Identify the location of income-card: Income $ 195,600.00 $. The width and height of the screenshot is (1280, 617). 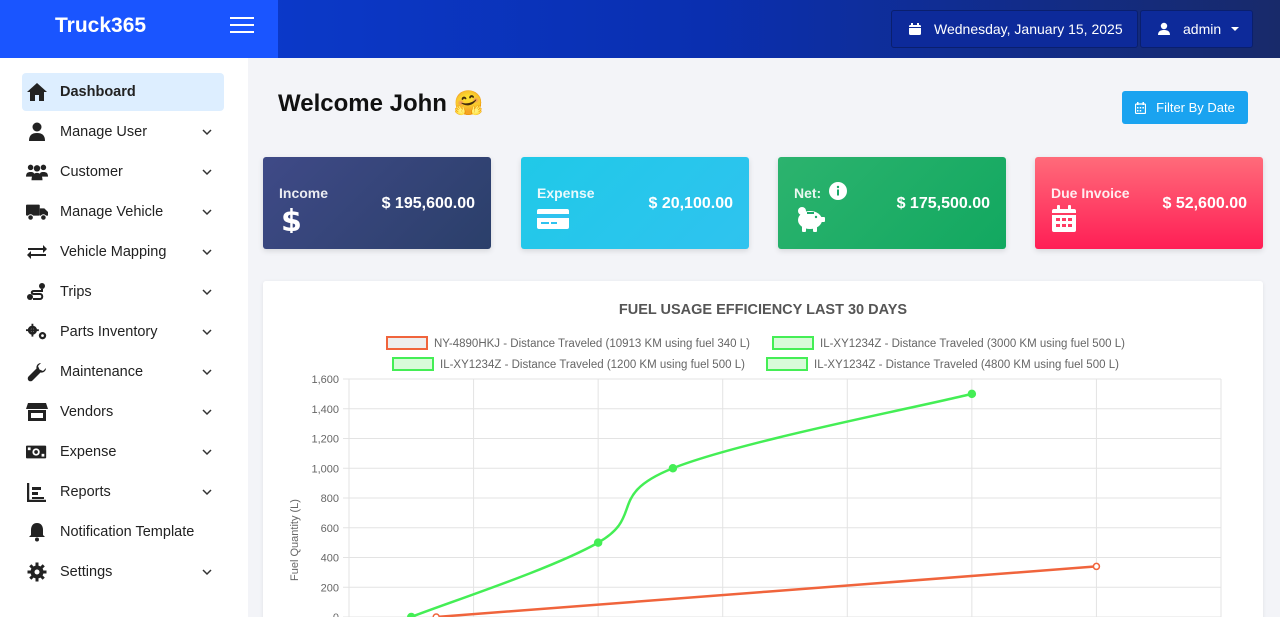
(377, 203).